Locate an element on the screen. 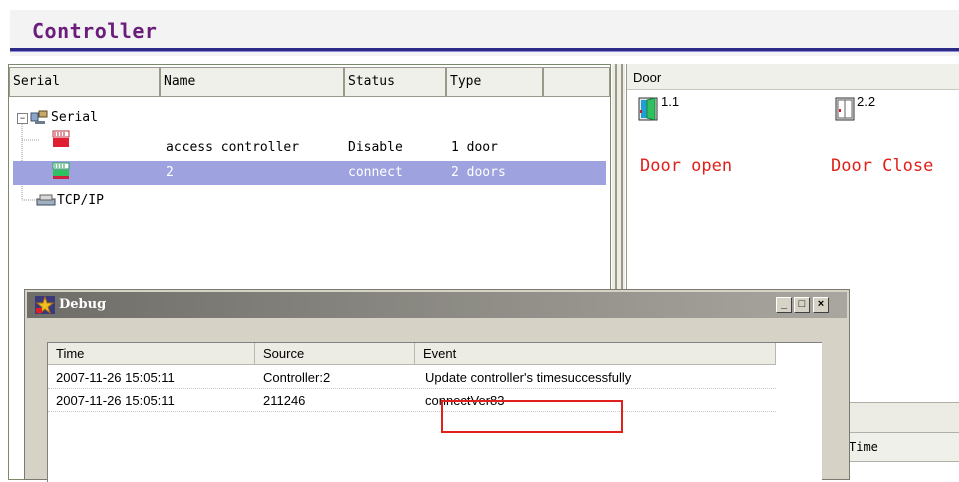 The image size is (959, 482). column-header-status: Status is located at coordinates (395, 82).